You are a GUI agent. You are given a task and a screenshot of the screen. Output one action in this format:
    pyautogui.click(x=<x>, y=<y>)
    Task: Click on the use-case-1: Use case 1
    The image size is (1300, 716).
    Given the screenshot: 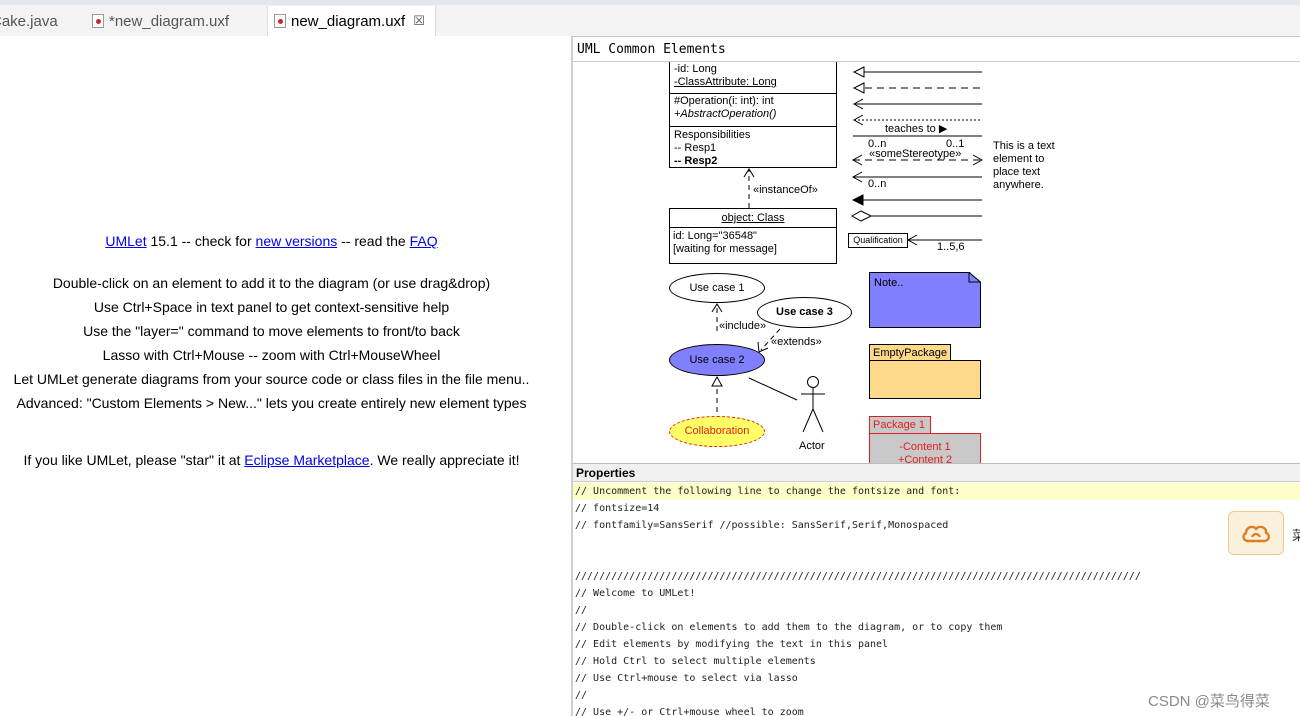 What is the action you would take?
    pyautogui.click(x=717, y=288)
    